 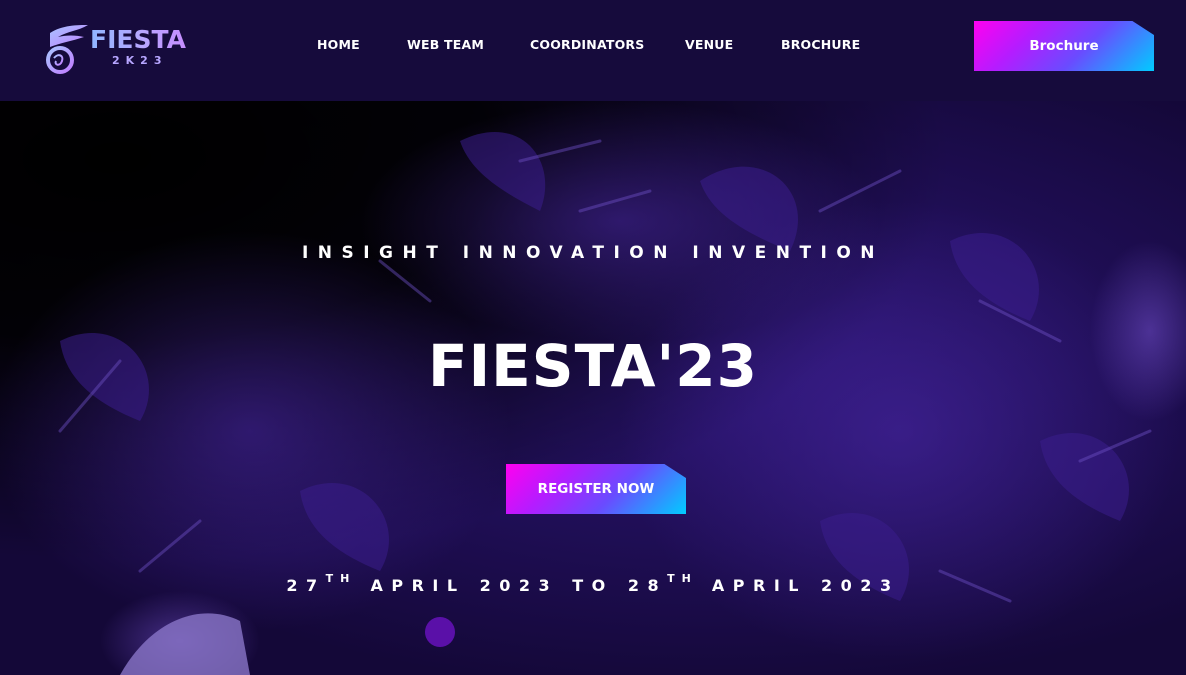 What do you see at coordinates (593, 253) in the screenshot?
I see `hero-tagline: INSIGHT INNOVATION INVENTION` at bounding box center [593, 253].